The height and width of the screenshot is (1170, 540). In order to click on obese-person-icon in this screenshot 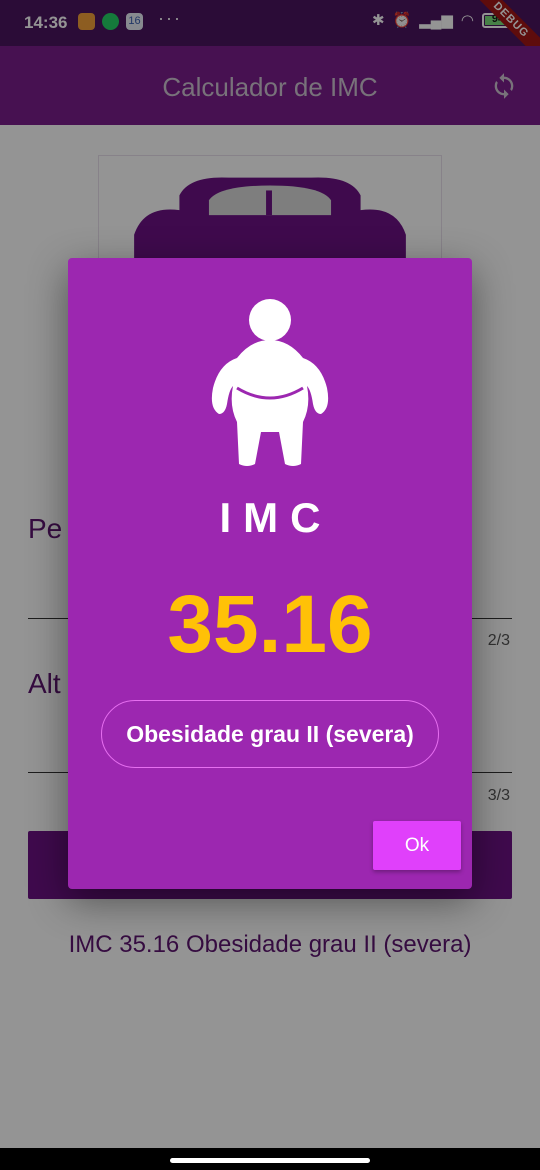, I will do `click(270, 382)`.